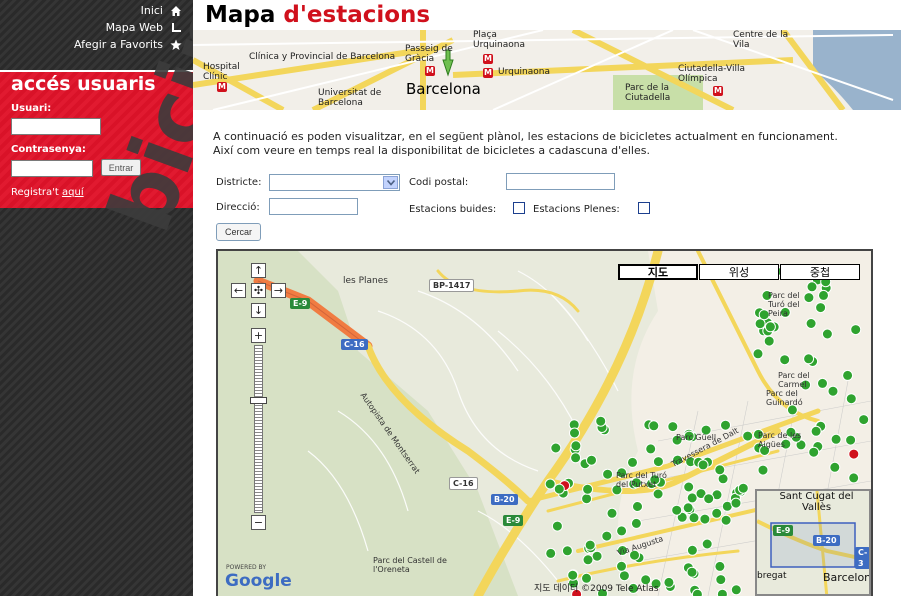 The image size is (901, 596). What do you see at coordinates (56, 126) in the screenshot?
I see `user-input` at bounding box center [56, 126].